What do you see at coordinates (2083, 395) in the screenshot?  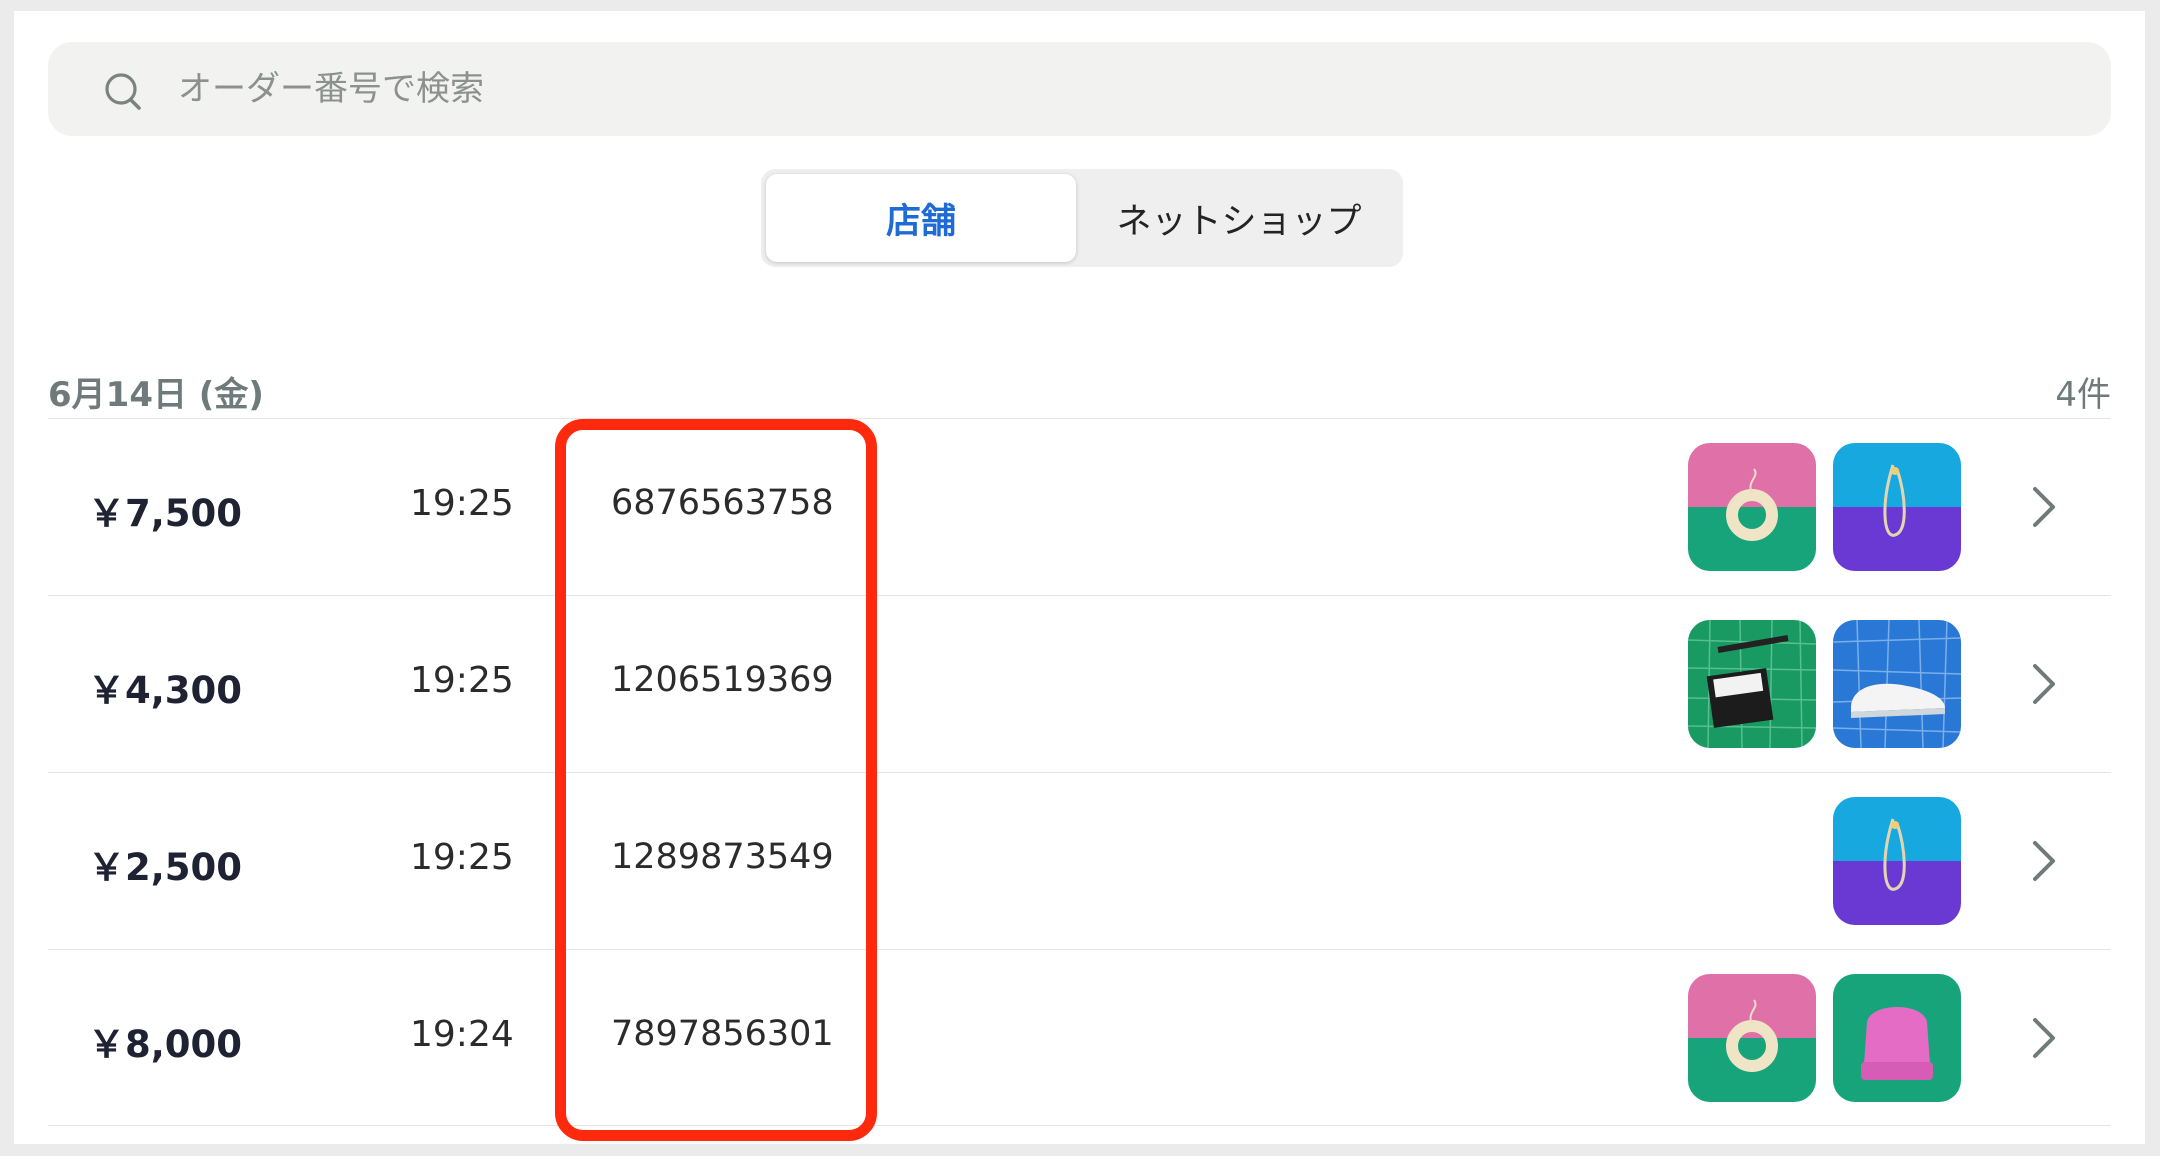 I see `group-count: 4件` at bounding box center [2083, 395].